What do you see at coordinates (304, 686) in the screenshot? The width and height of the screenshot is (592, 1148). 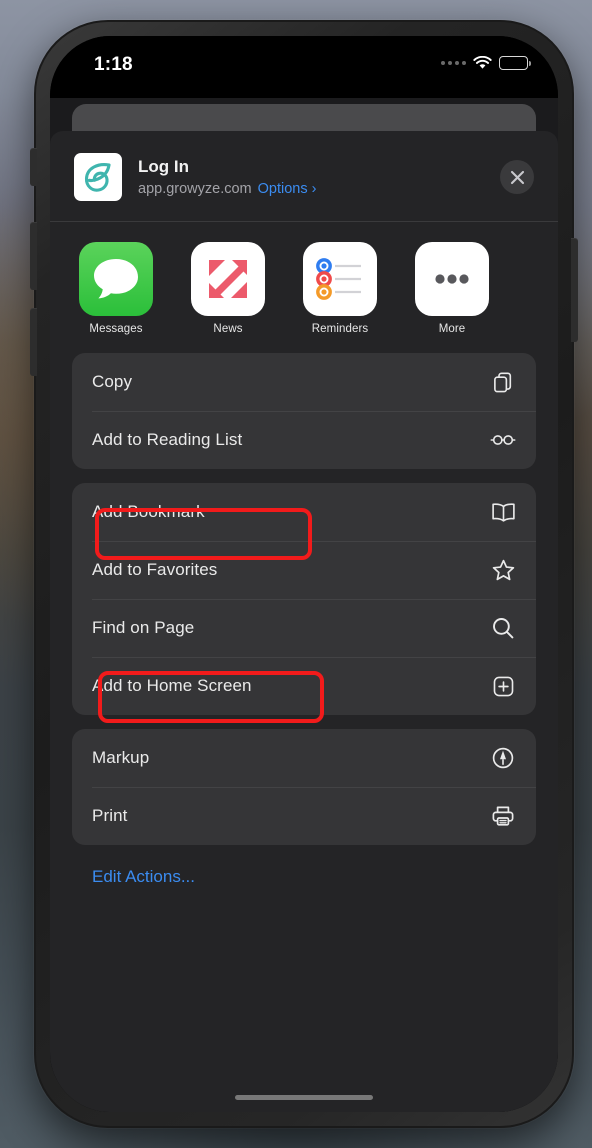 I see `action-add-to-home-screen: Add to Home Screen` at bounding box center [304, 686].